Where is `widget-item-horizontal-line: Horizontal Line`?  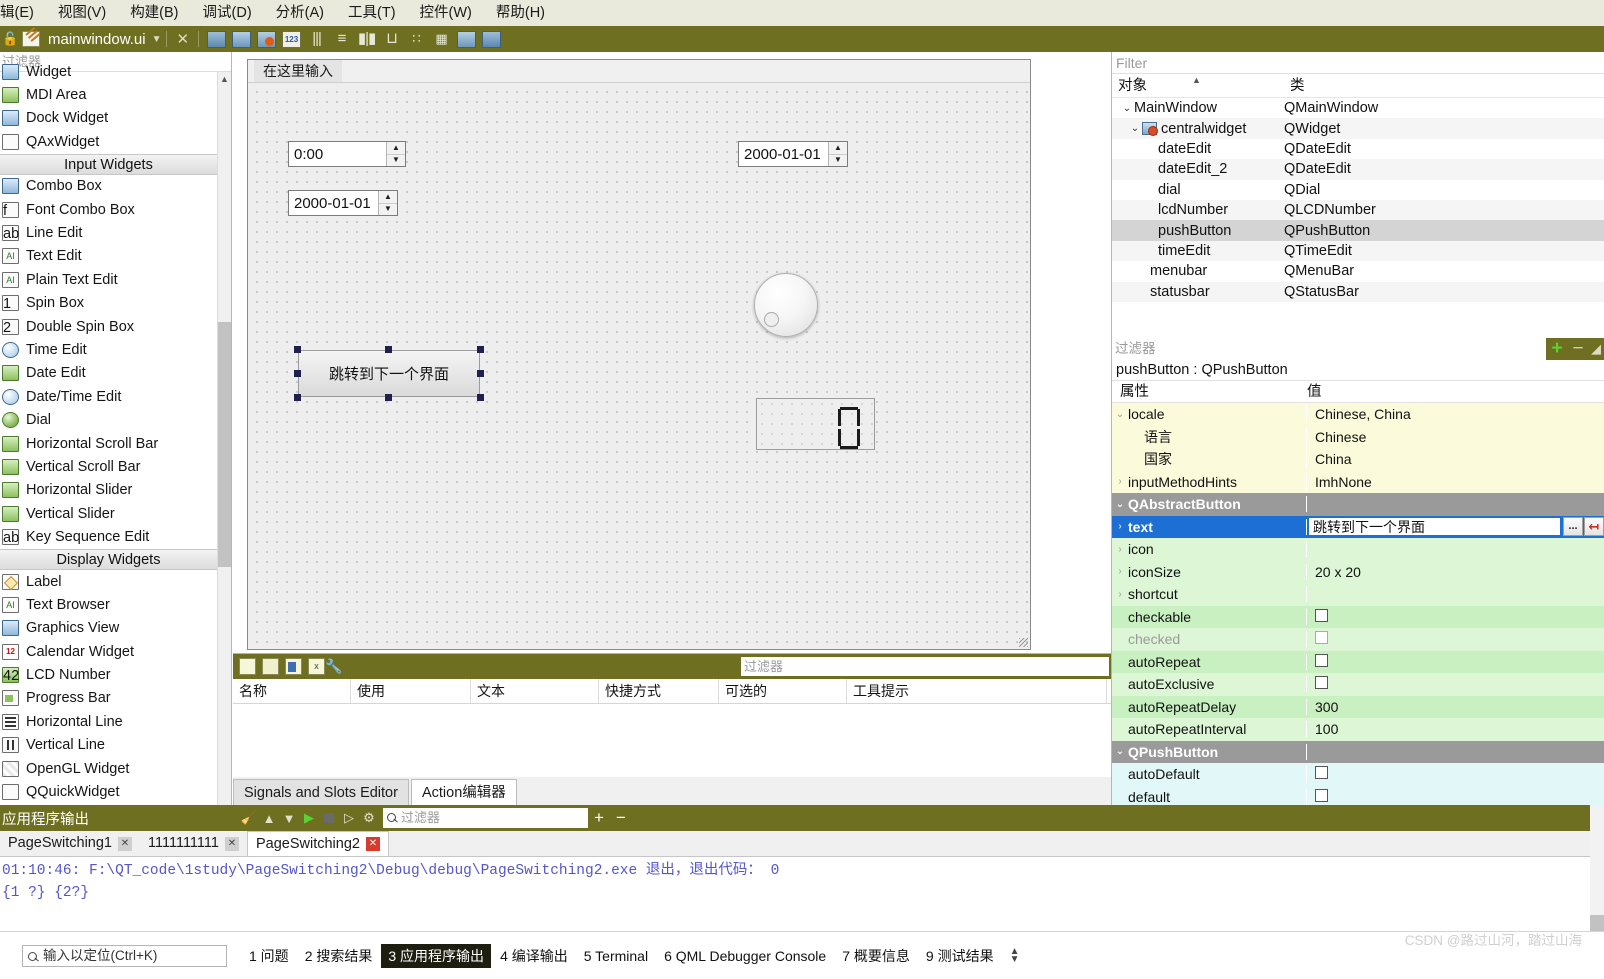 widget-item-horizontal-line: Horizontal Line is located at coordinates (115, 721).